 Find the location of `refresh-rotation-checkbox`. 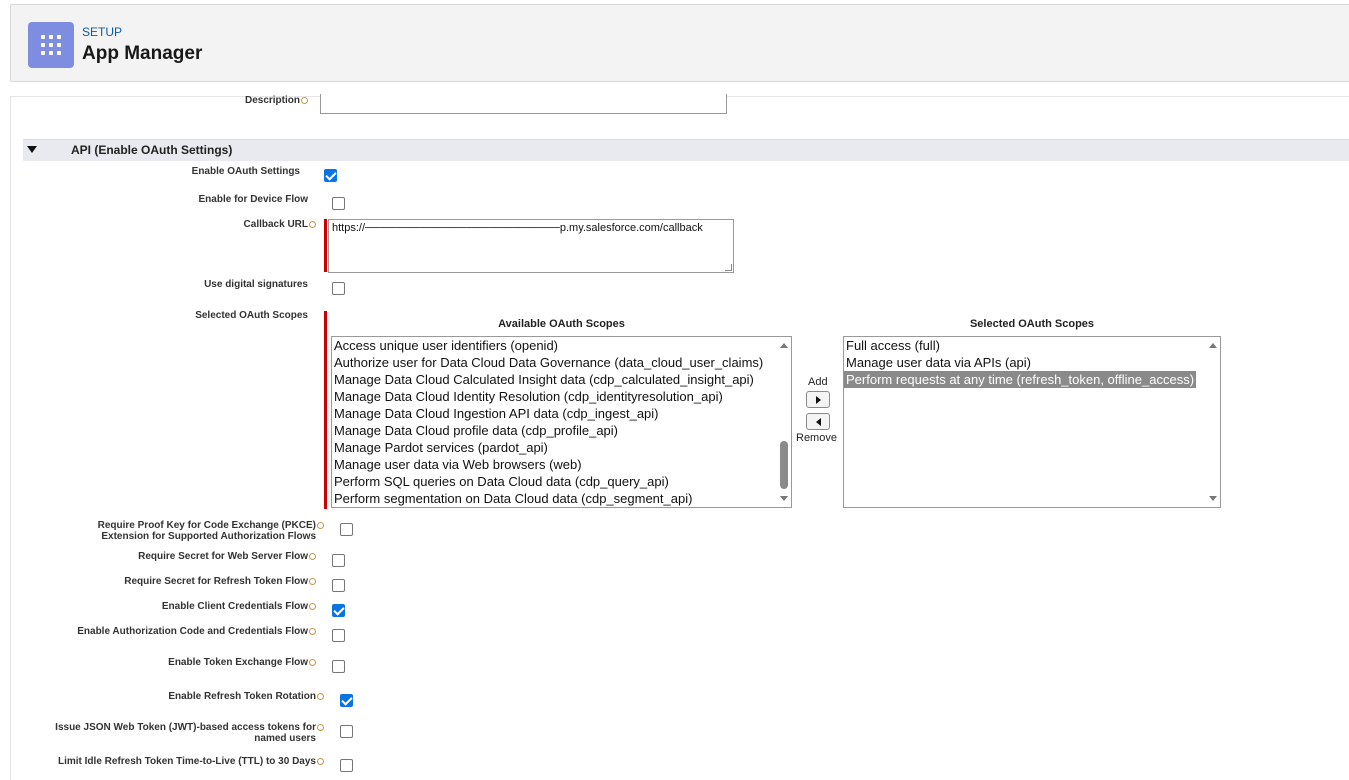

refresh-rotation-checkbox is located at coordinates (346, 700).